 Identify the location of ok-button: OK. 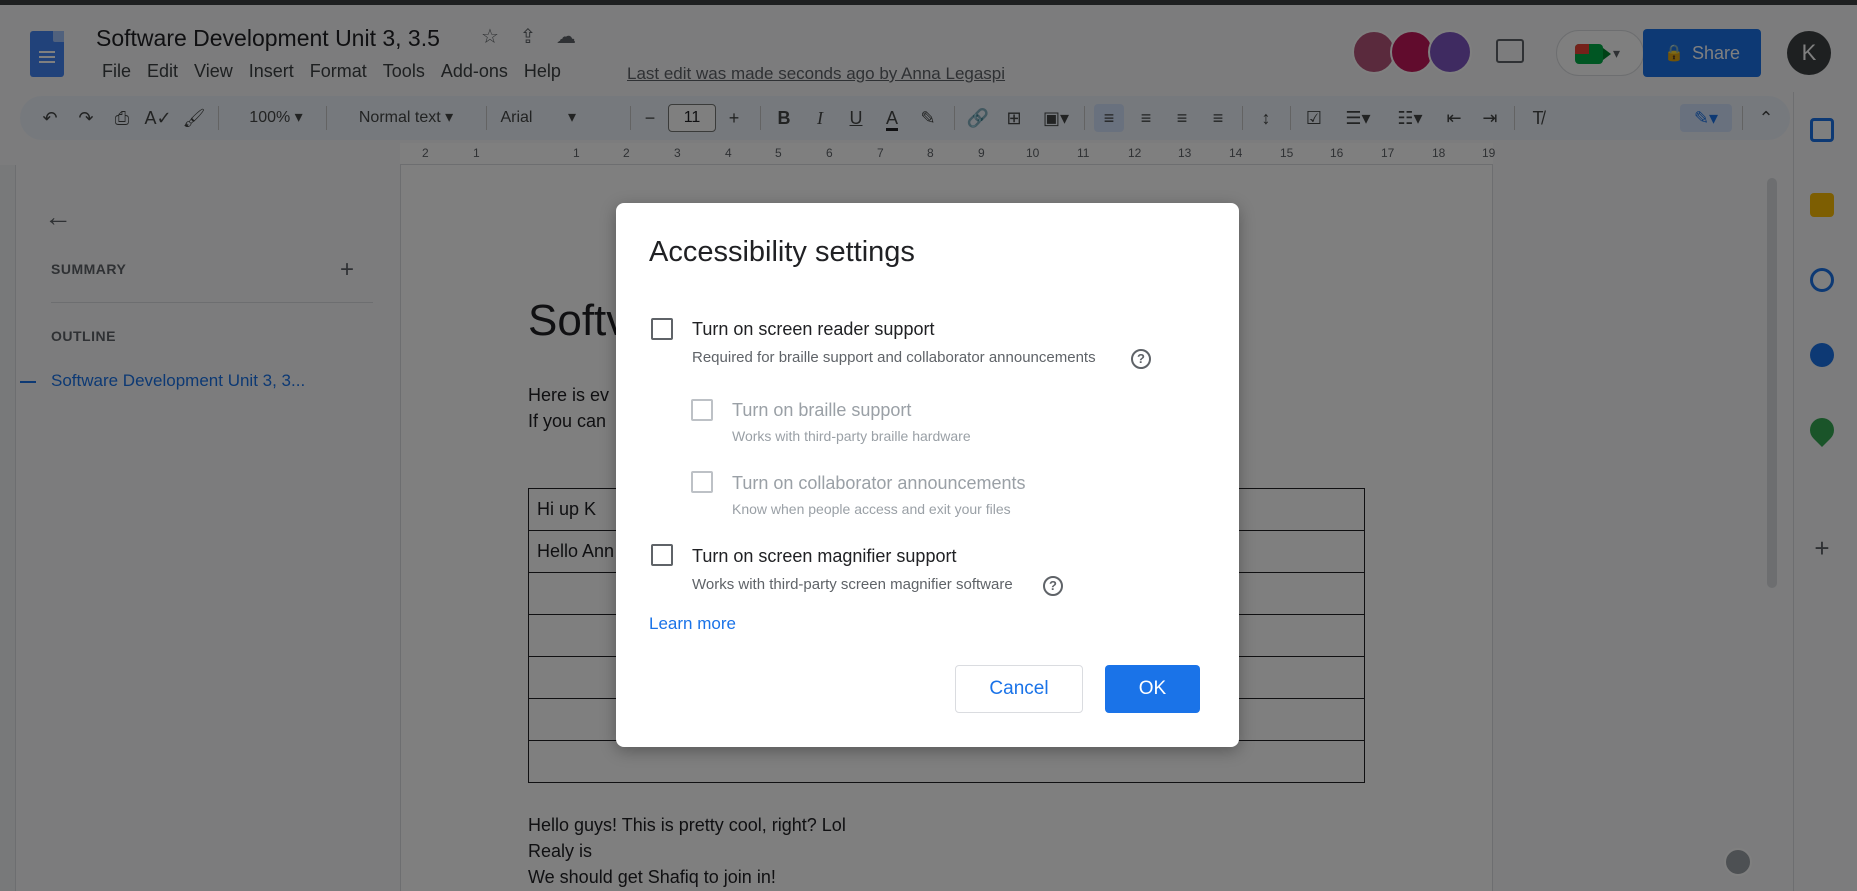
(1152, 689).